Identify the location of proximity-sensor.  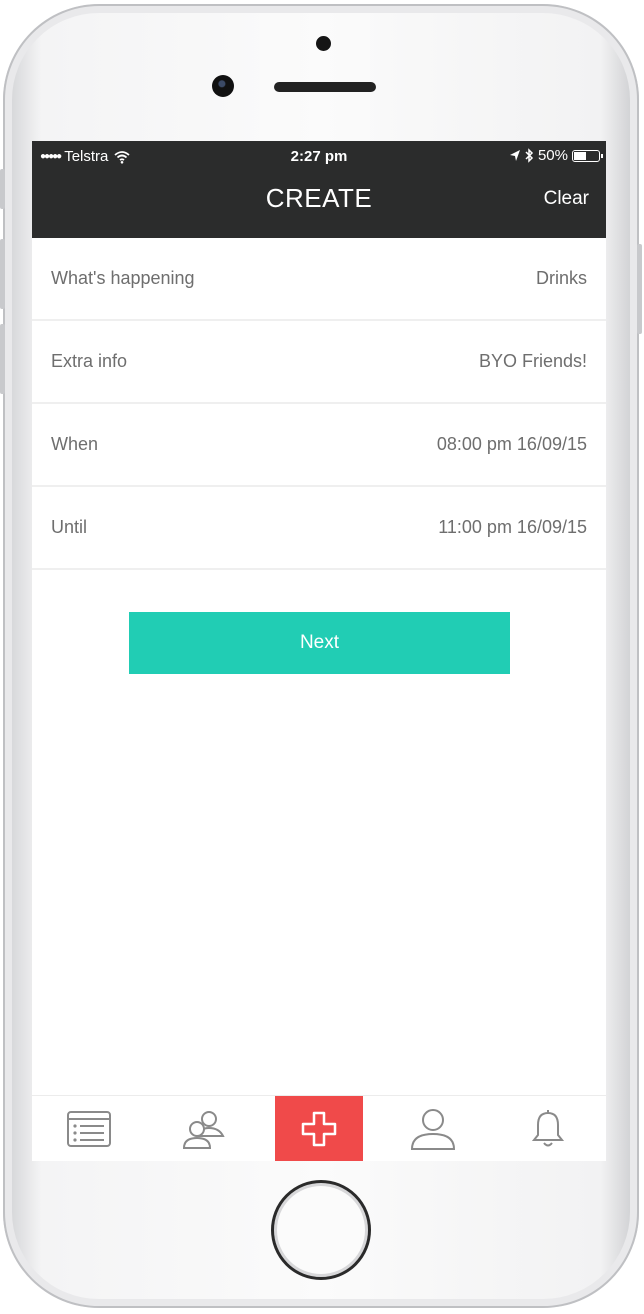
(323, 43).